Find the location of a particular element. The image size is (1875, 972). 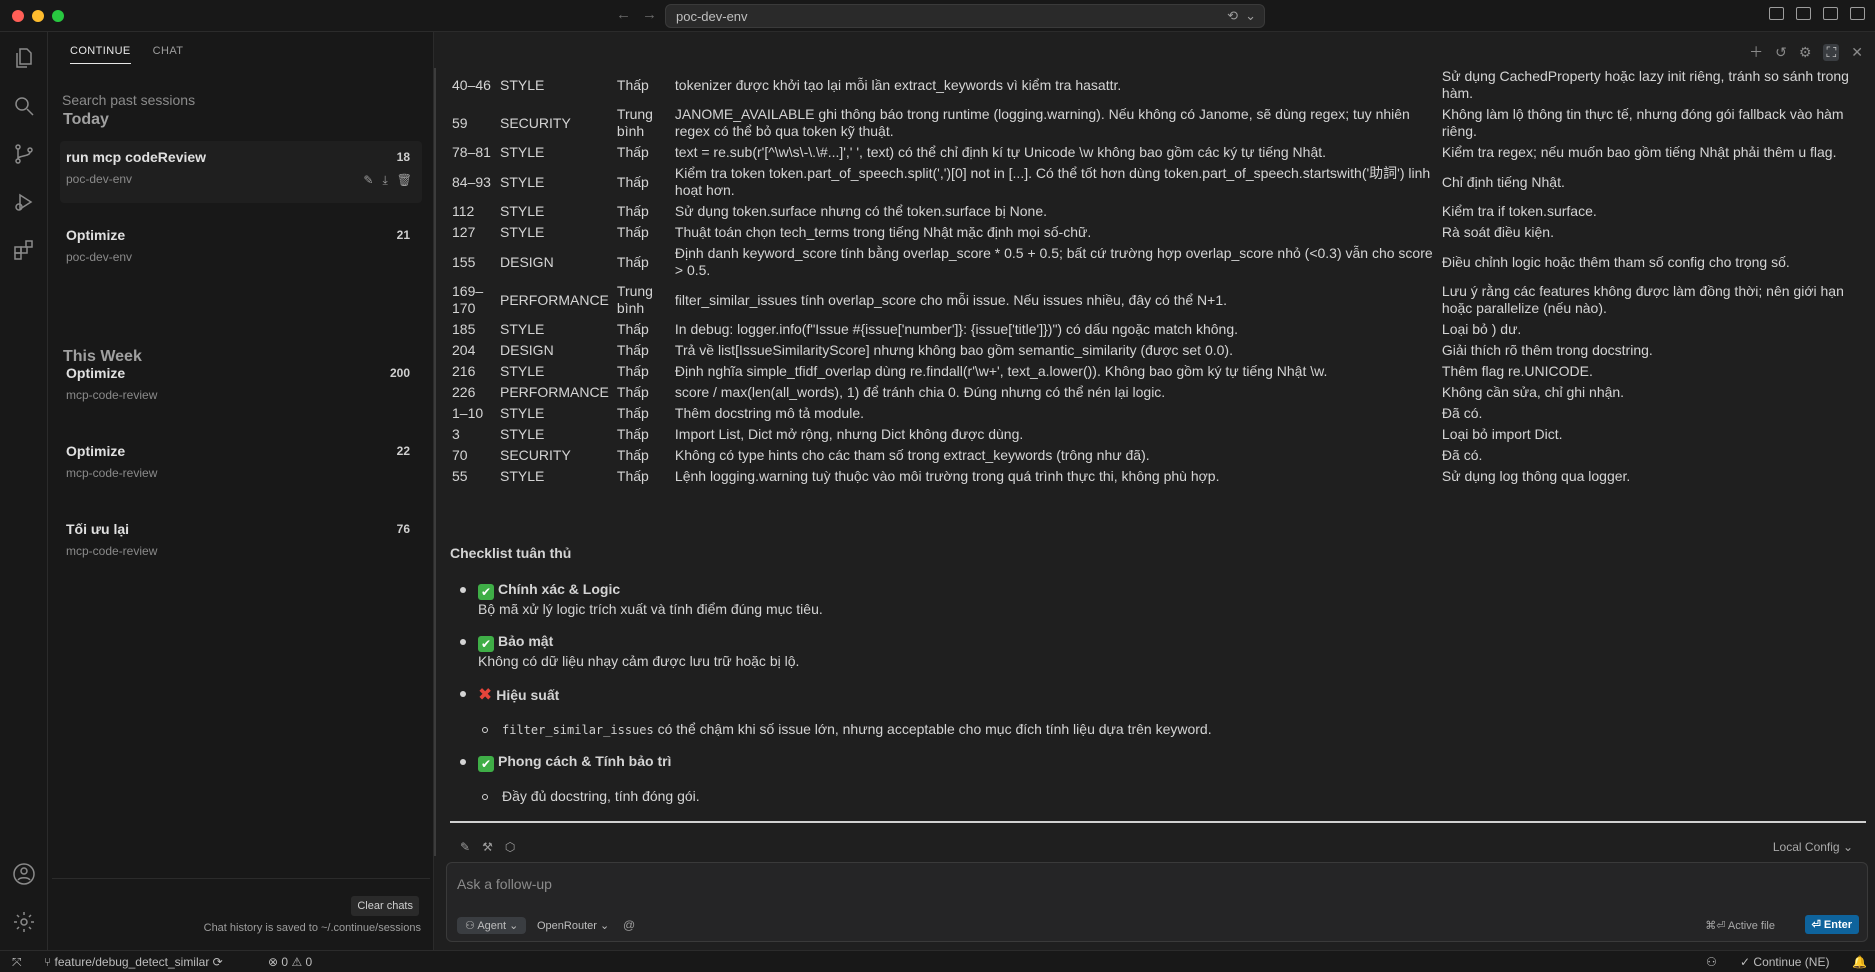

forward-arrow-icon: → is located at coordinates (649, 14).